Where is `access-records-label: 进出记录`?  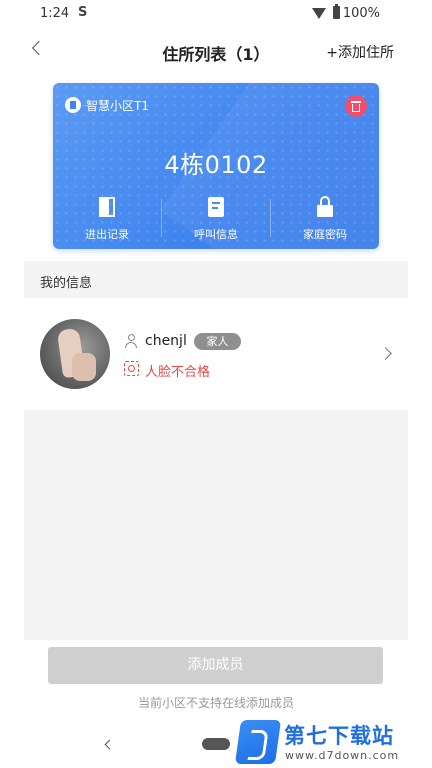
access-records-label: 进出记录 is located at coordinates (107, 234).